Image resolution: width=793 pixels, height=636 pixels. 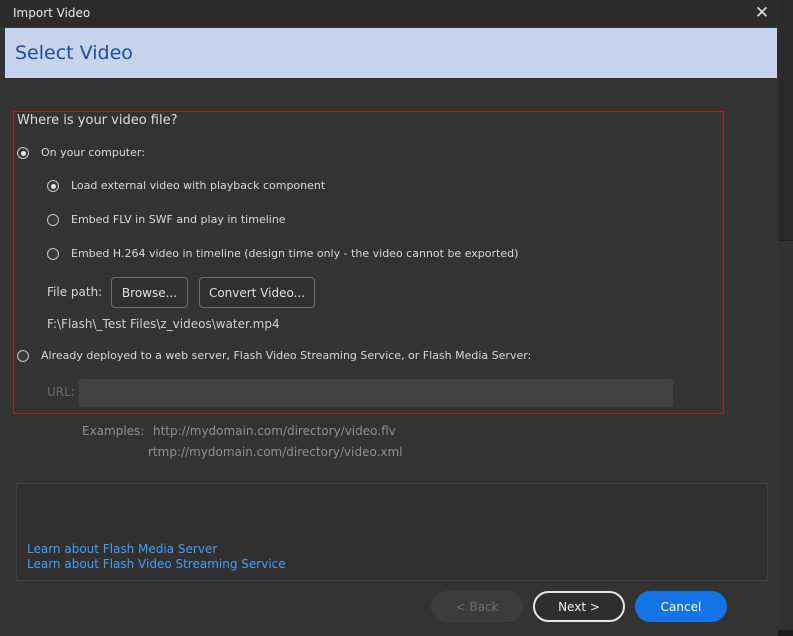 What do you see at coordinates (23, 356) in the screenshot?
I see `already-deployed-radio` at bounding box center [23, 356].